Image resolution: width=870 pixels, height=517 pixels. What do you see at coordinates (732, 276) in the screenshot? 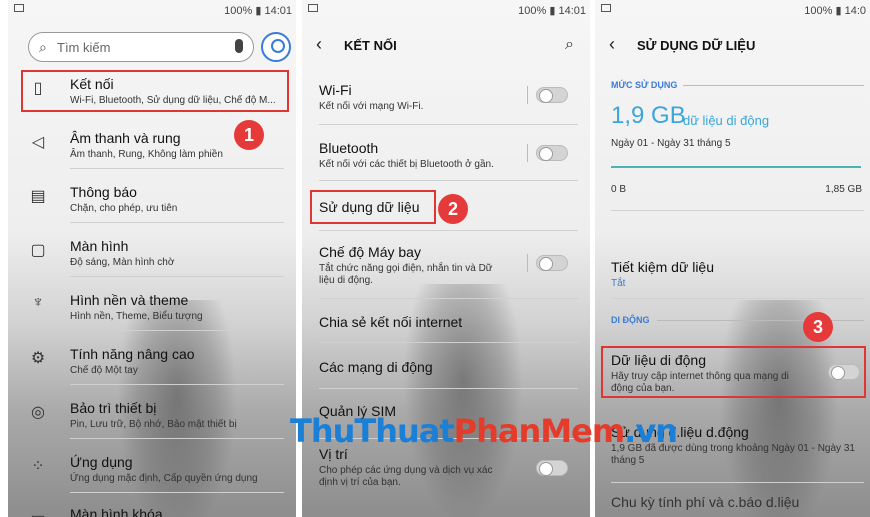
I see `menu-item-data-saver: Tiết kiệm dữ liệu Tắt` at bounding box center [732, 276].